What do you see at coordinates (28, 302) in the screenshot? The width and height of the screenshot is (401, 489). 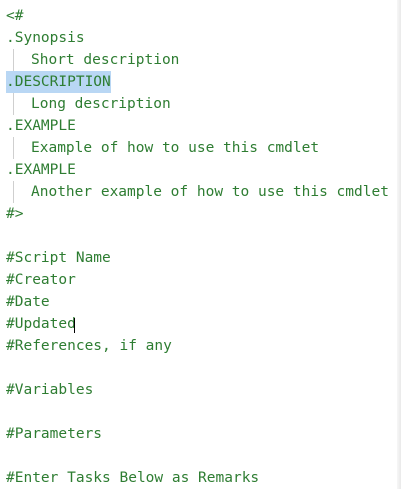 I see `code-text: #Date` at bounding box center [28, 302].